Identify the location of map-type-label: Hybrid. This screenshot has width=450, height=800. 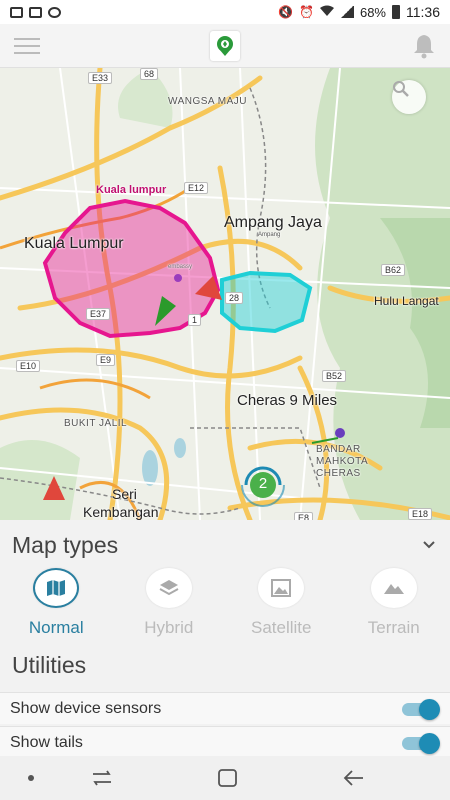
(169, 627).